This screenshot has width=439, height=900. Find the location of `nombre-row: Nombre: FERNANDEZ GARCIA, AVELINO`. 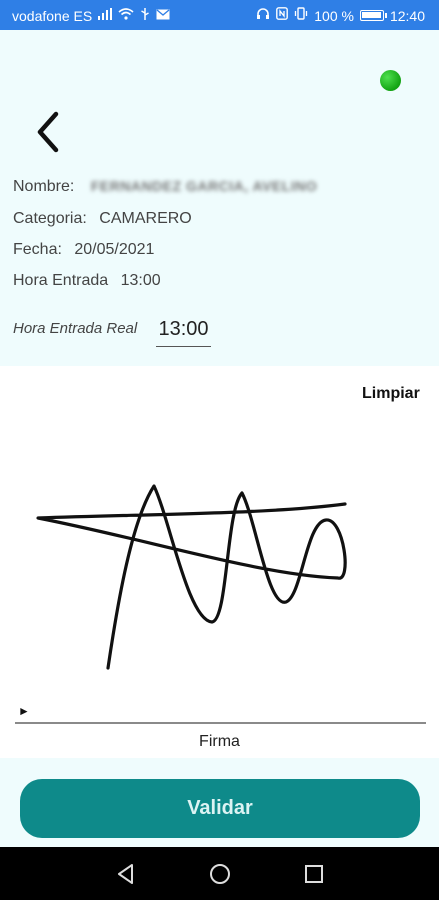

nombre-row: Nombre: FERNANDEZ GARCIA, AVELINO is located at coordinates (165, 187).